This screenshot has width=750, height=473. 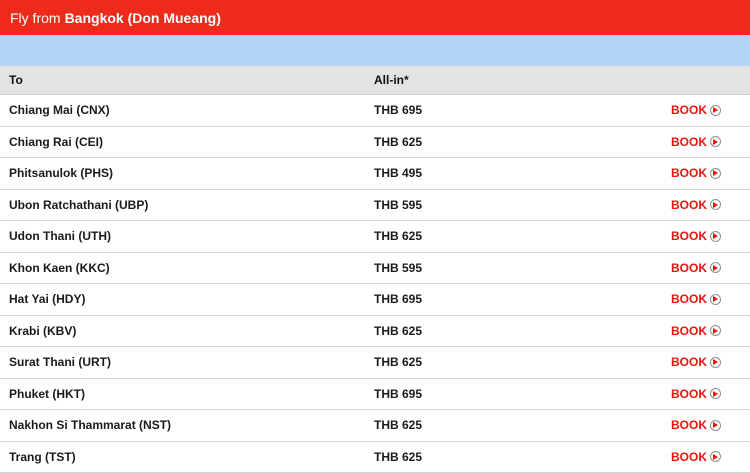 I want to click on table-row: Chiang Rai (CEI)THB 625 BOOK, so click(x=375, y=143).